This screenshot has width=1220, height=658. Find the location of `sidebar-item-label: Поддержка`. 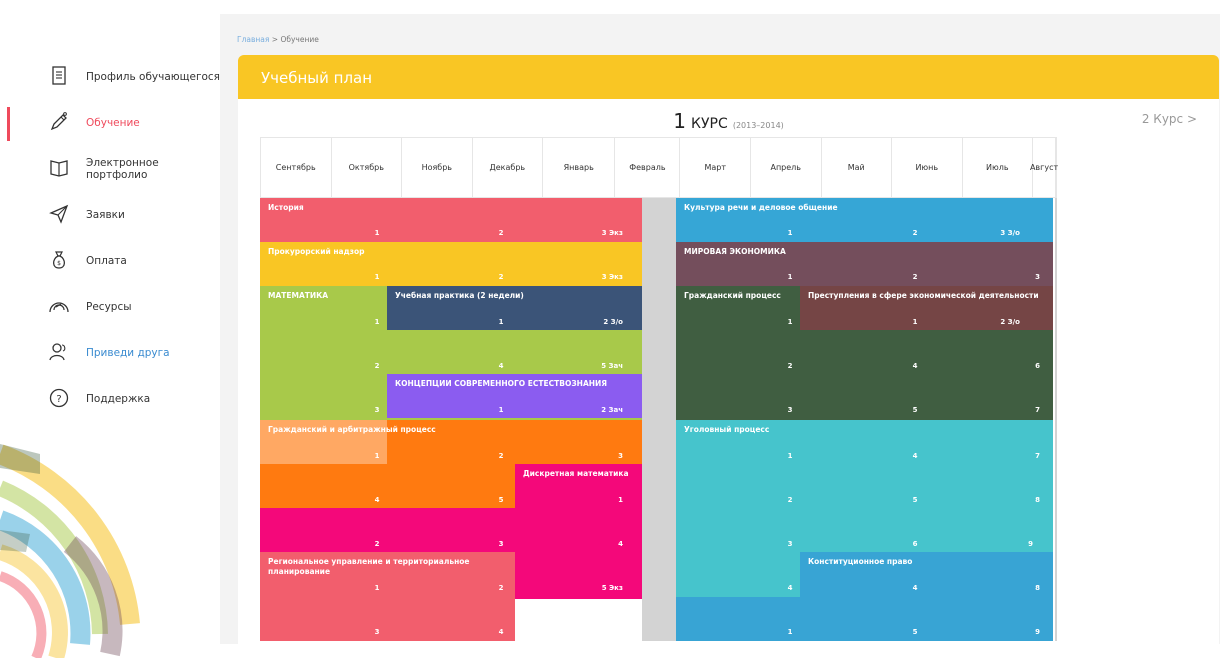

sidebar-item-label: Поддержка is located at coordinates (118, 399).